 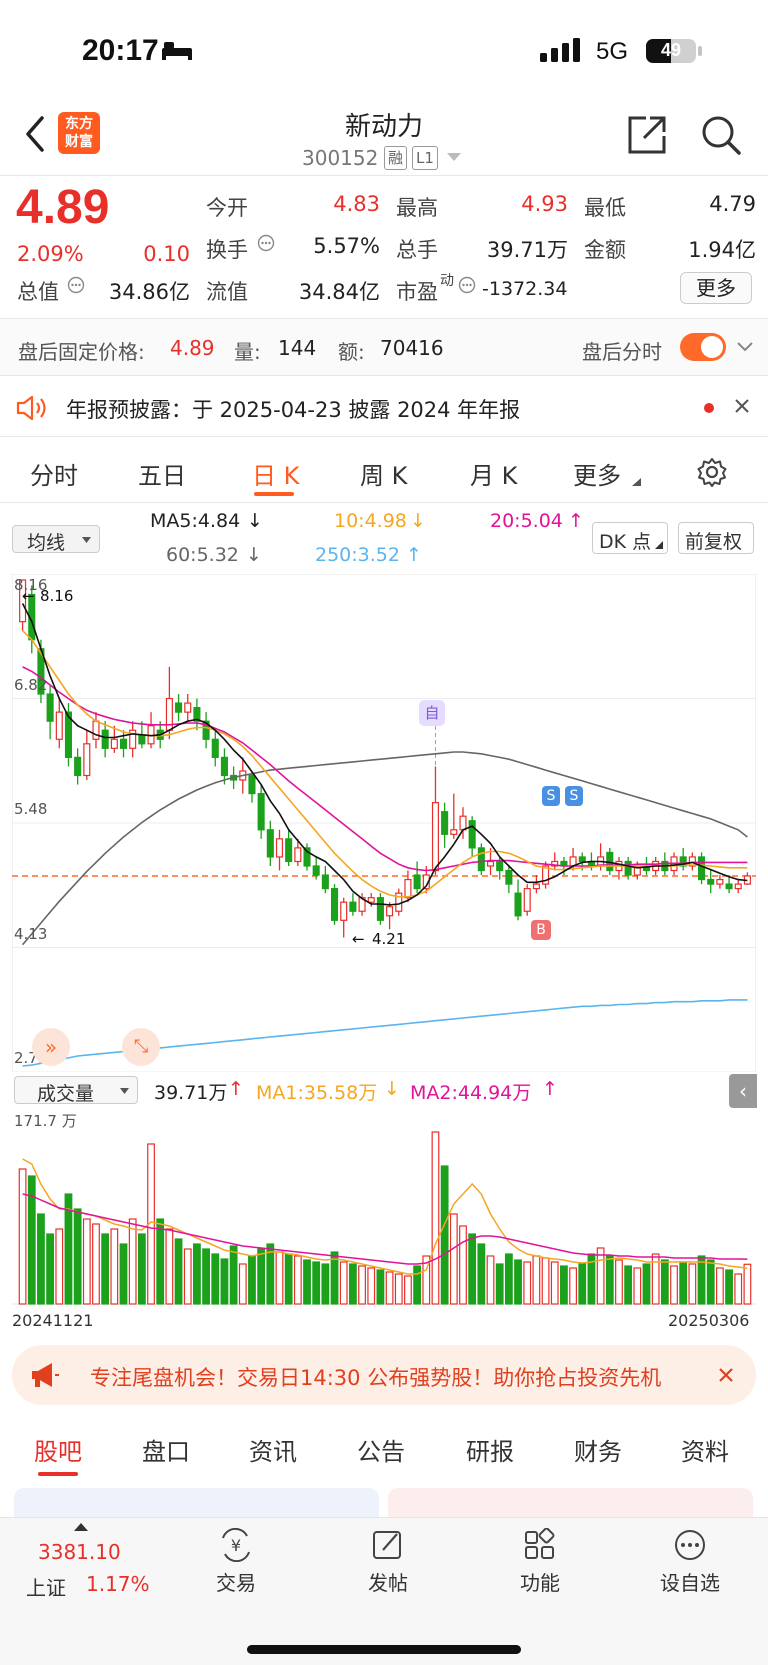 I want to click on tab-daily-k: 日 K, so click(x=275, y=473).